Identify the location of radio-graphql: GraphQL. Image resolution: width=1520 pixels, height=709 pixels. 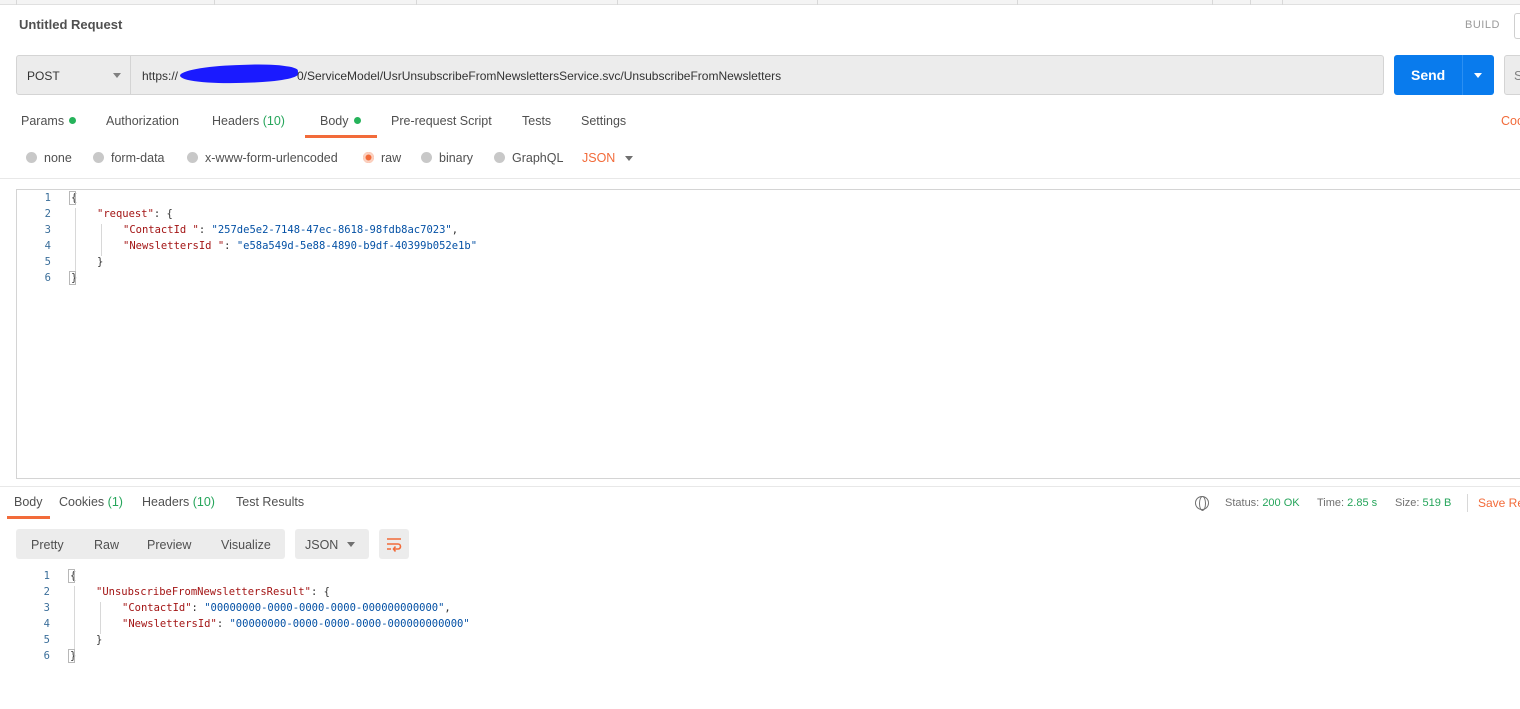
(528, 158).